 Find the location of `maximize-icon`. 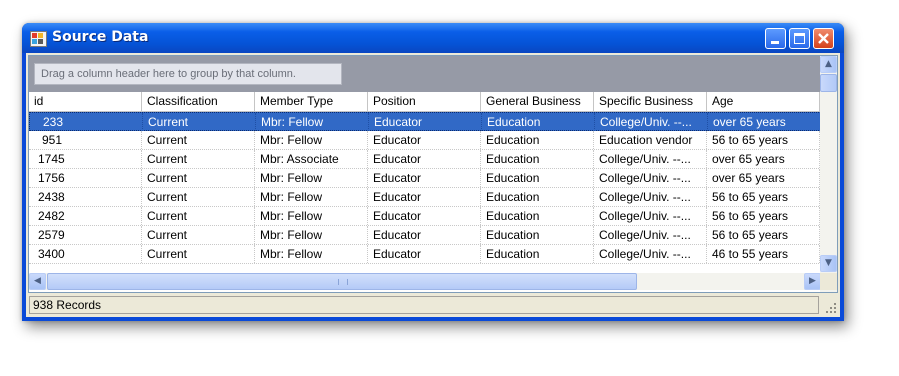

maximize-icon is located at coordinates (799, 38).